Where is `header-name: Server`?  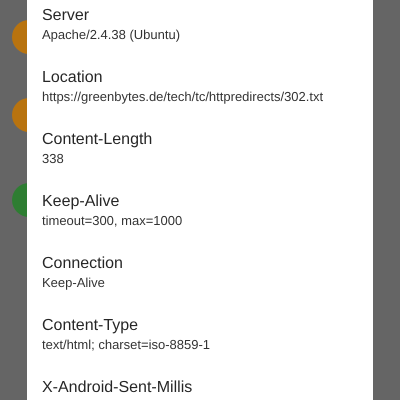 header-name: Server is located at coordinates (66, 16).